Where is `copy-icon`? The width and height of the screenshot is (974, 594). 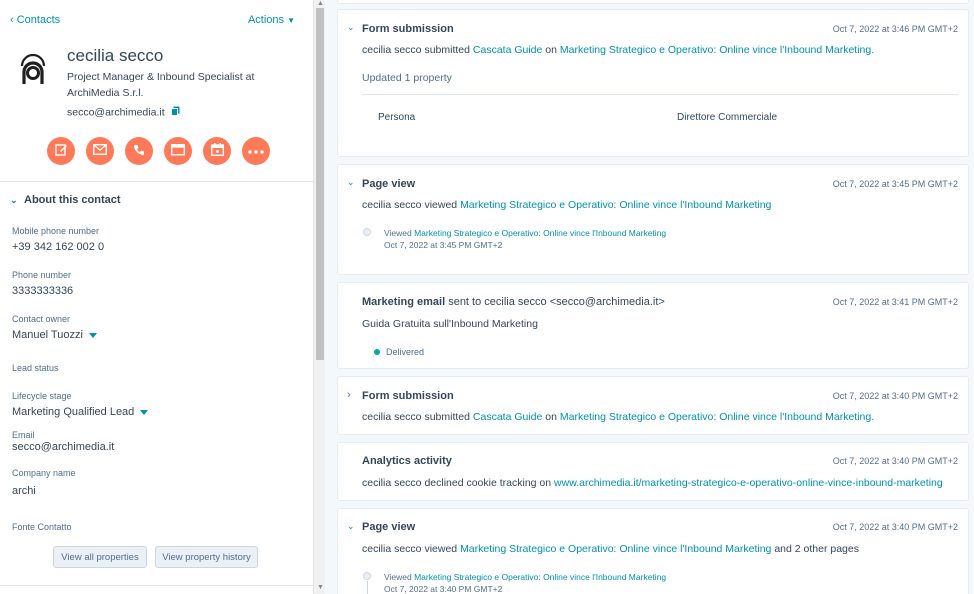
copy-icon is located at coordinates (175, 112).